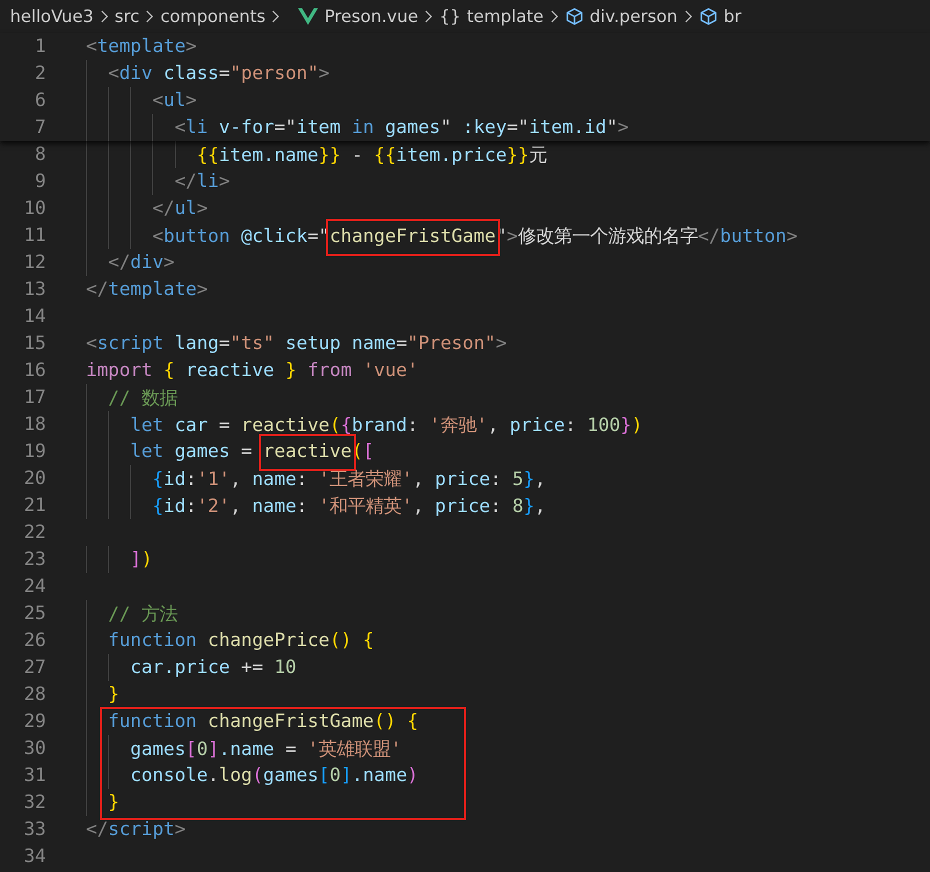 This screenshot has height=872, width=930. Describe the element at coordinates (34, 370) in the screenshot. I see `line-number: 16` at that location.